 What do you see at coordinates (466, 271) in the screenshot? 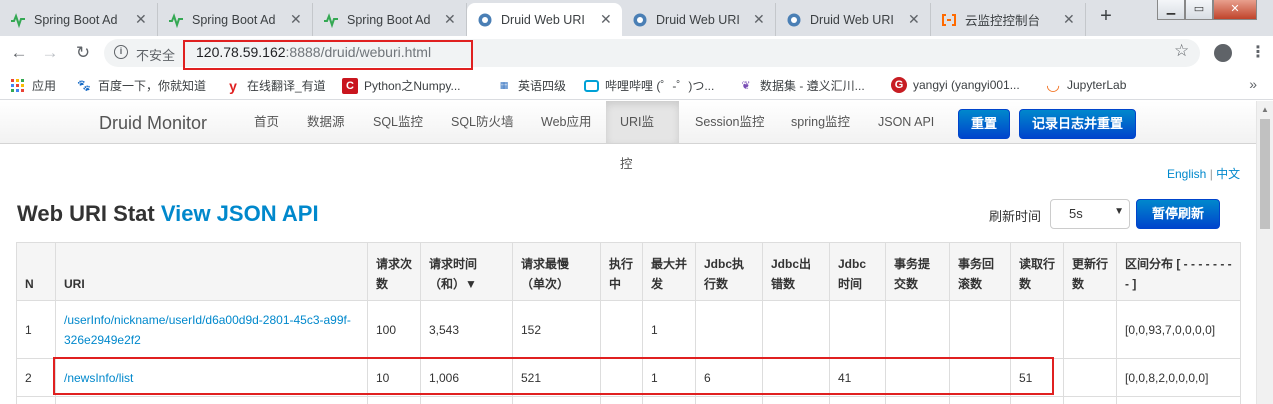
I see `column-header-sorted: 请求时间（和）▼` at bounding box center [466, 271].